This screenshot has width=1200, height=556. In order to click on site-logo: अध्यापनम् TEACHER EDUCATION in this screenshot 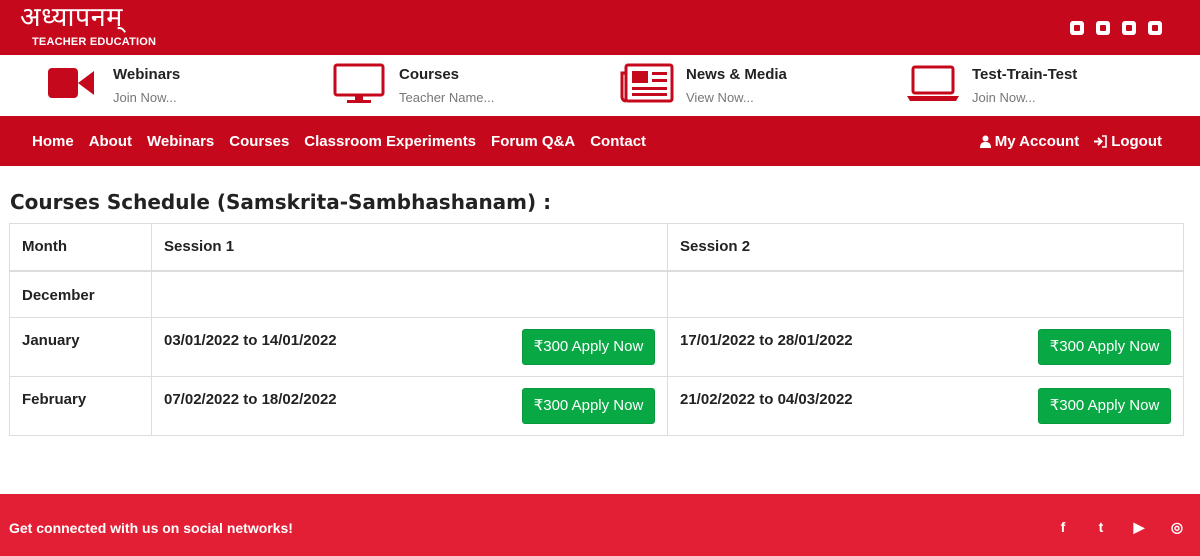, I will do `click(88, 25)`.